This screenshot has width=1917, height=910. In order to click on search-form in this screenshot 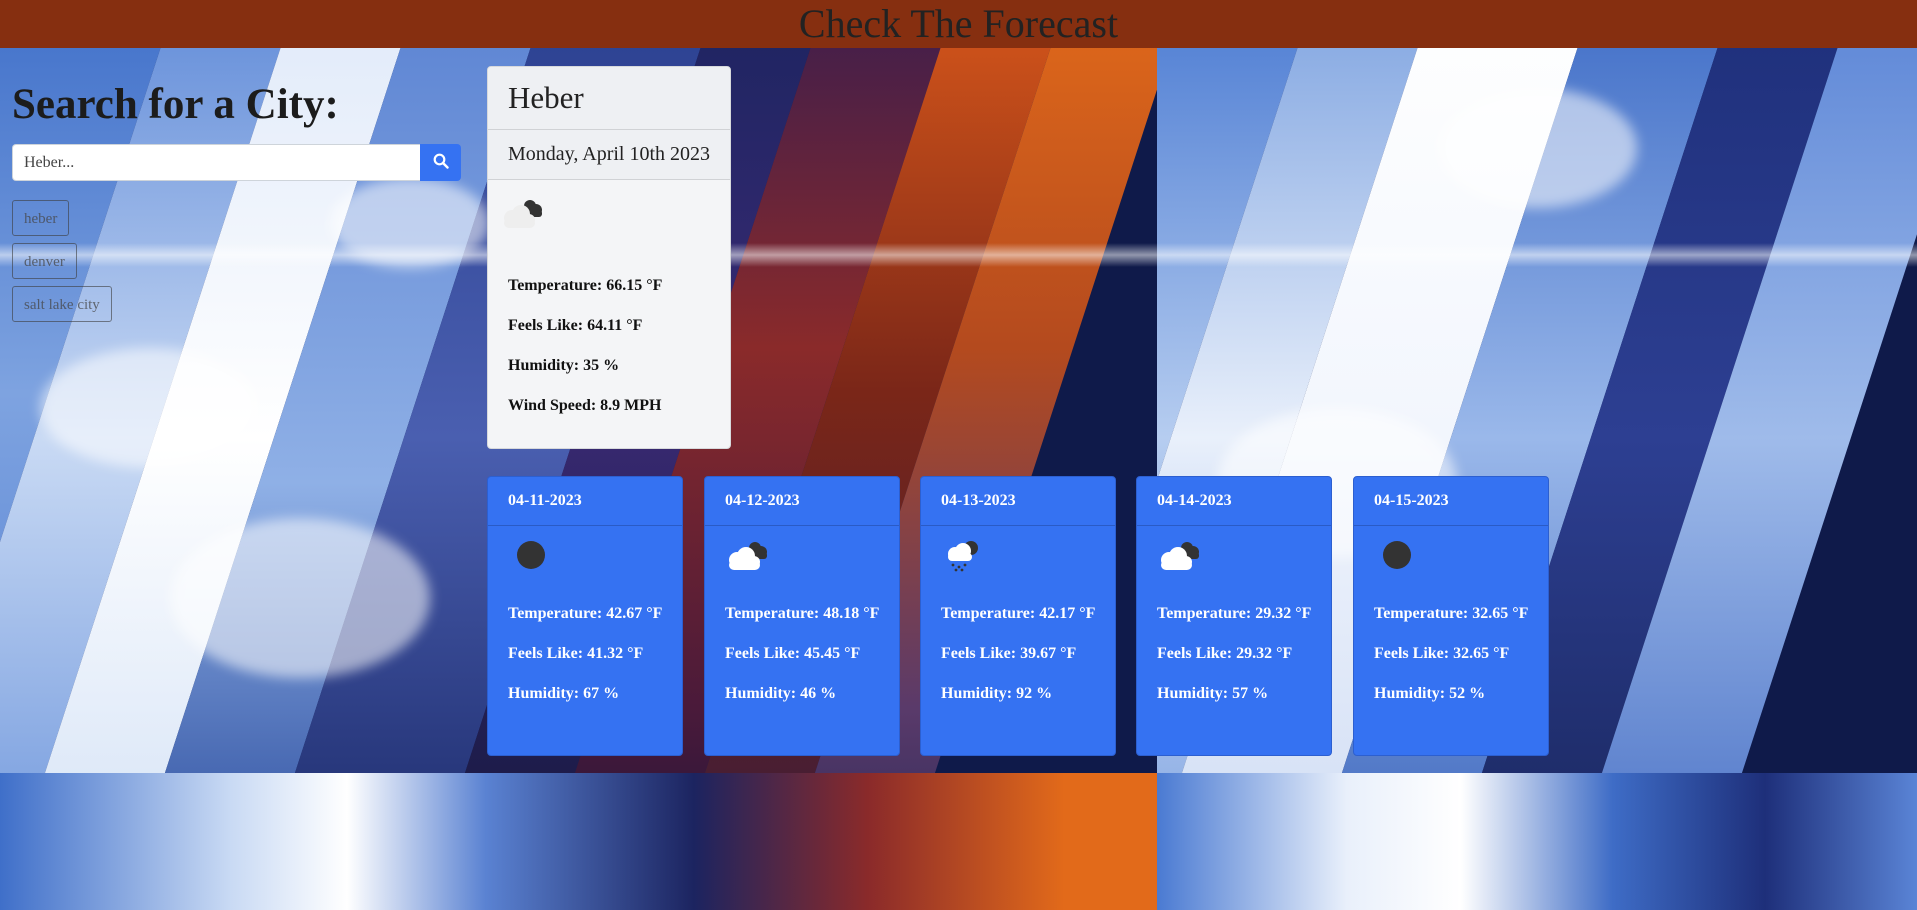, I will do `click(236, 162)`.